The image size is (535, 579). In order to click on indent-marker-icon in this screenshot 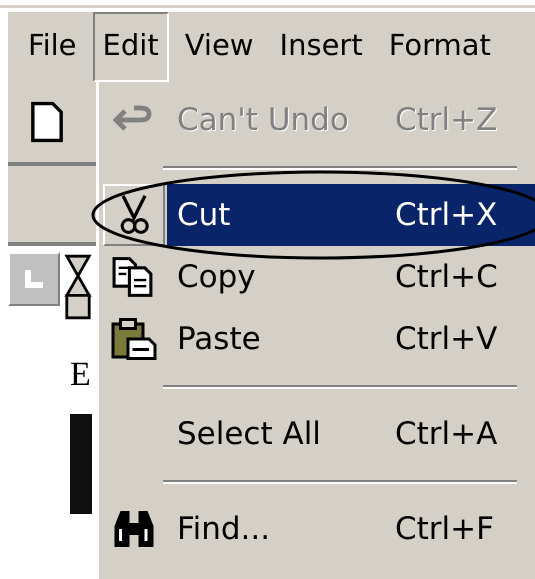, I will do `click(78, 287)`.